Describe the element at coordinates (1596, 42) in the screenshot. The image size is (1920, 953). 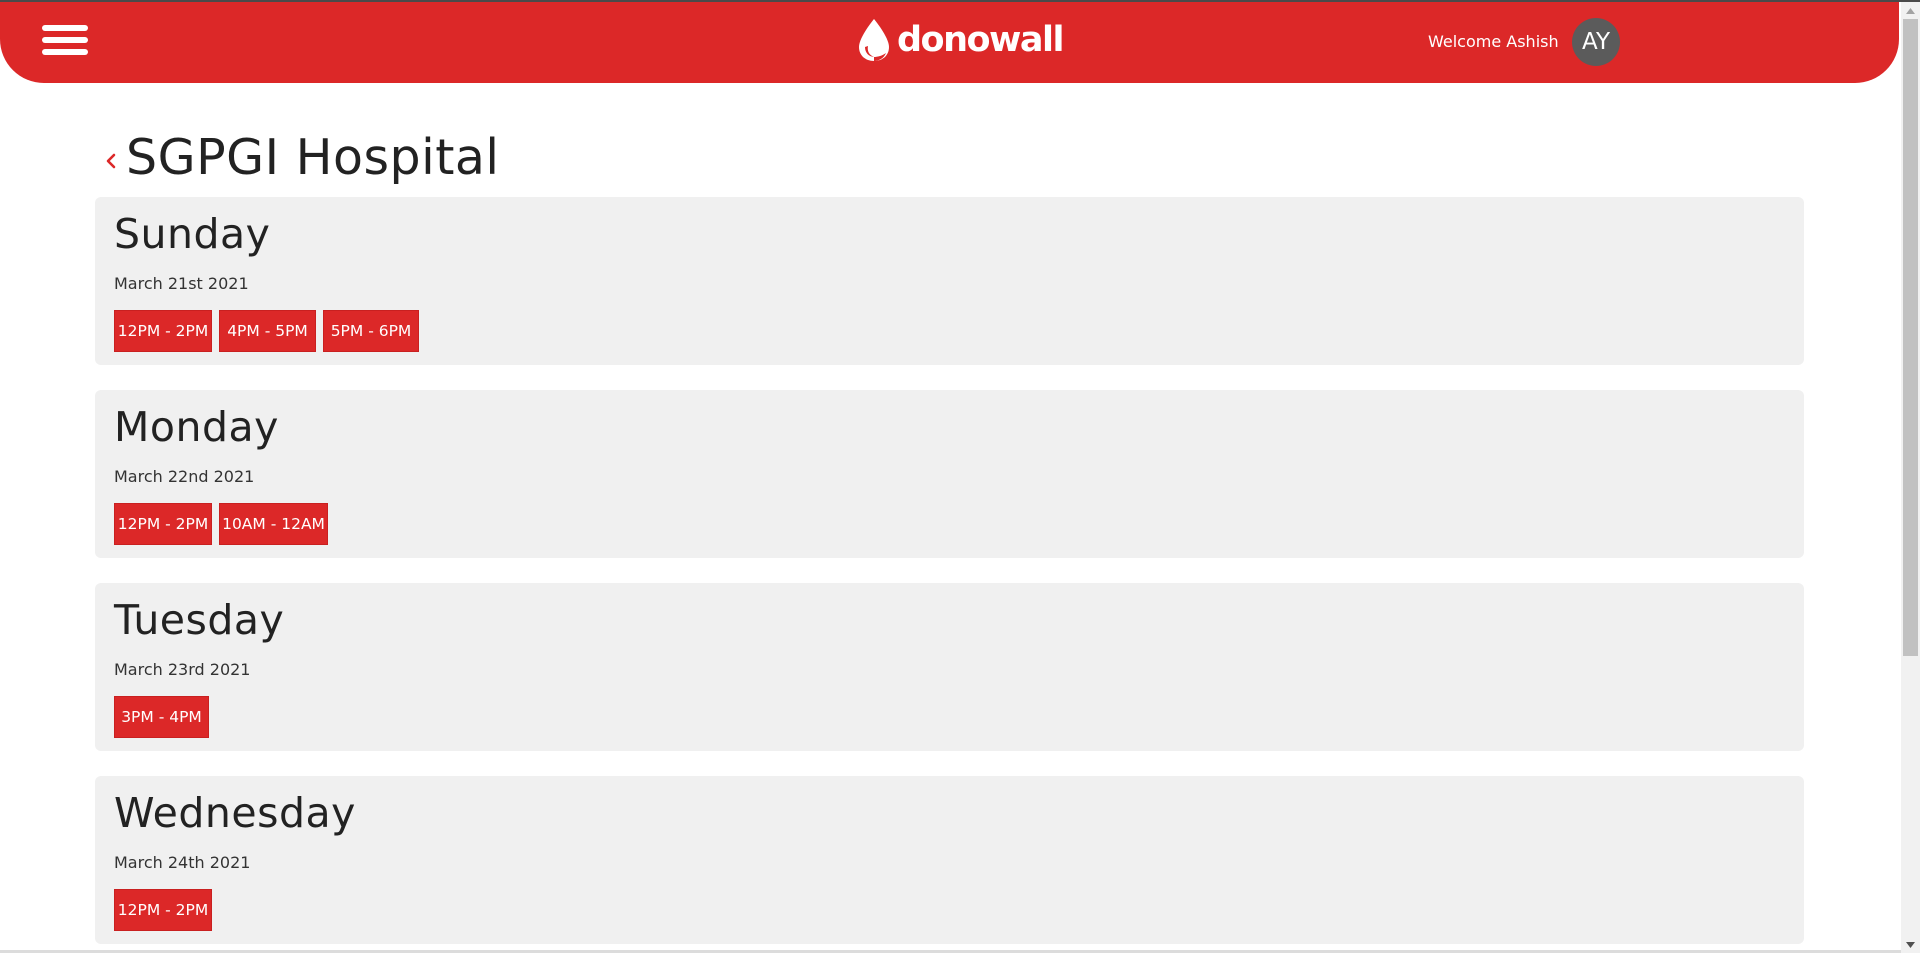
I see `user-avatar: AY` at that location.